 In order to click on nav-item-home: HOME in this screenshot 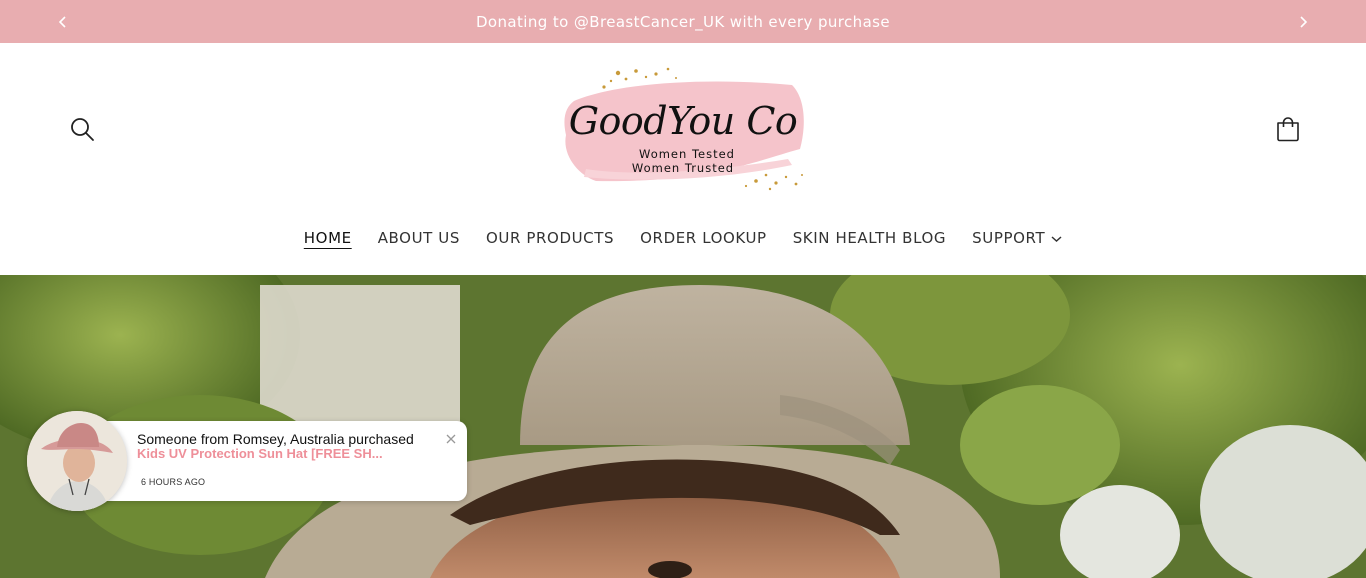, I will do `click(328, 239)`.